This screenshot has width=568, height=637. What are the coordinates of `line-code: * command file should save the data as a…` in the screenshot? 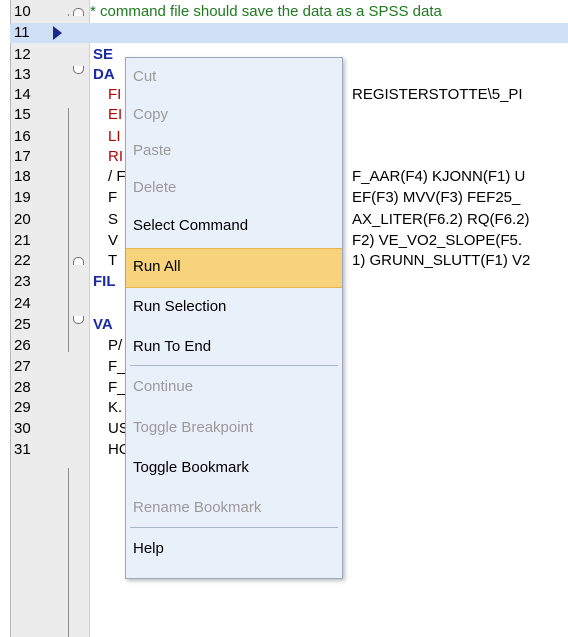 It's located at (266, 11).